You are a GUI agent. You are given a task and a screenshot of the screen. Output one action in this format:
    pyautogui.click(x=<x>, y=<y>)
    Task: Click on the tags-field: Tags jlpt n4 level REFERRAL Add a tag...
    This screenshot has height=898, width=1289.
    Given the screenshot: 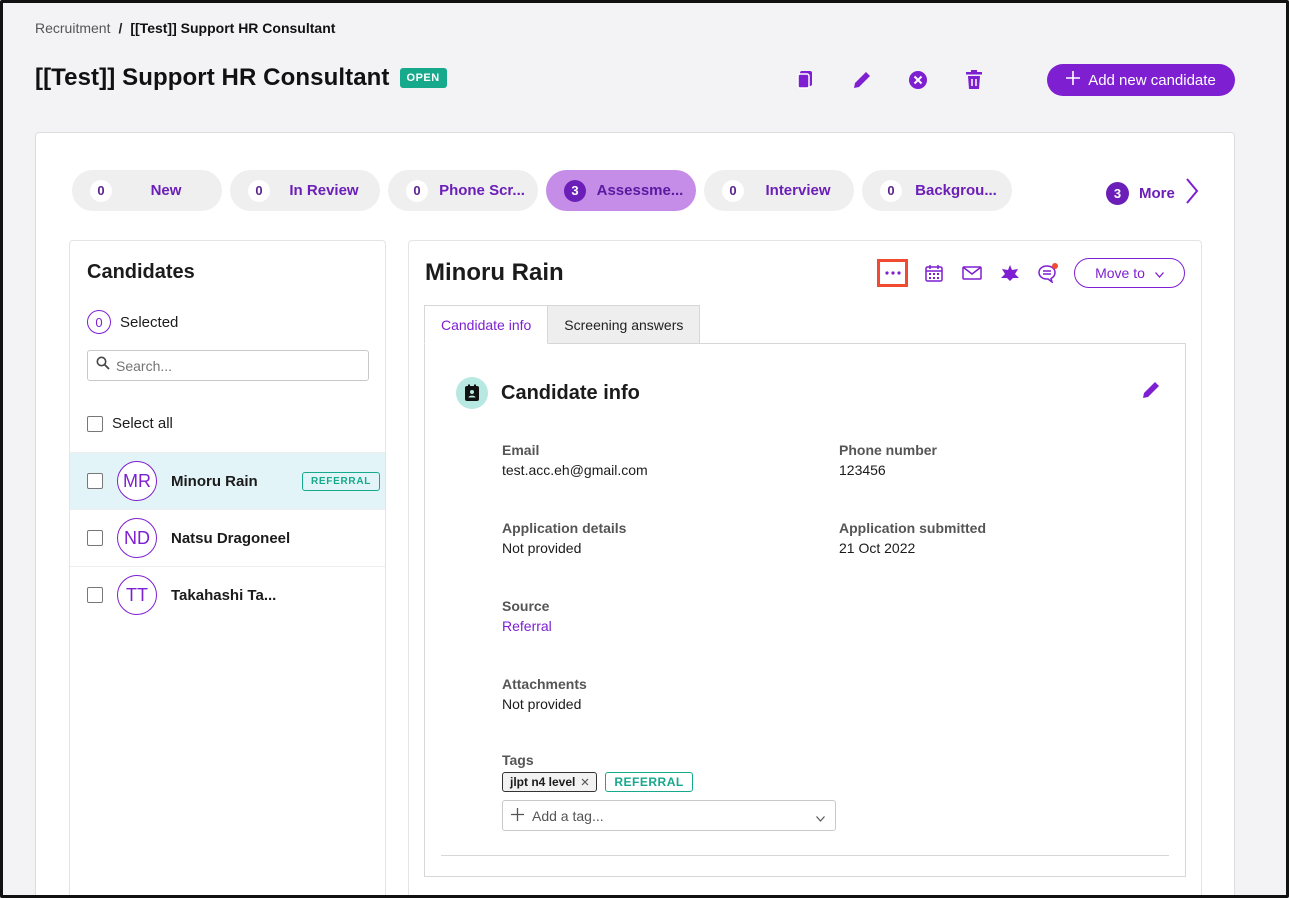 What is the action you would take?
    pyautogui.click(x=669, y=791)
    